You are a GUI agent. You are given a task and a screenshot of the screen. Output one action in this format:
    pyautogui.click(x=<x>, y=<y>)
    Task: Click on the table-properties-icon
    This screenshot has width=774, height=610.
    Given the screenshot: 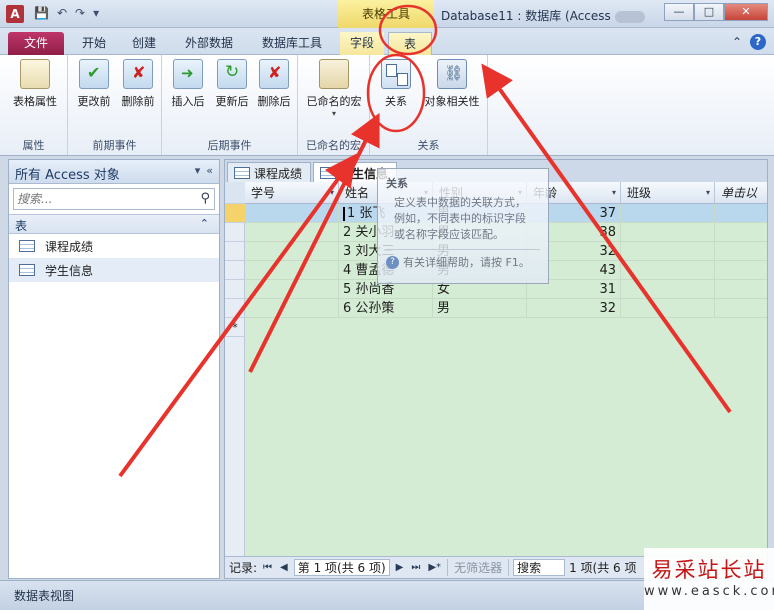 What is the action you would take?
    pyautogui.click(x=35, y=74)
    